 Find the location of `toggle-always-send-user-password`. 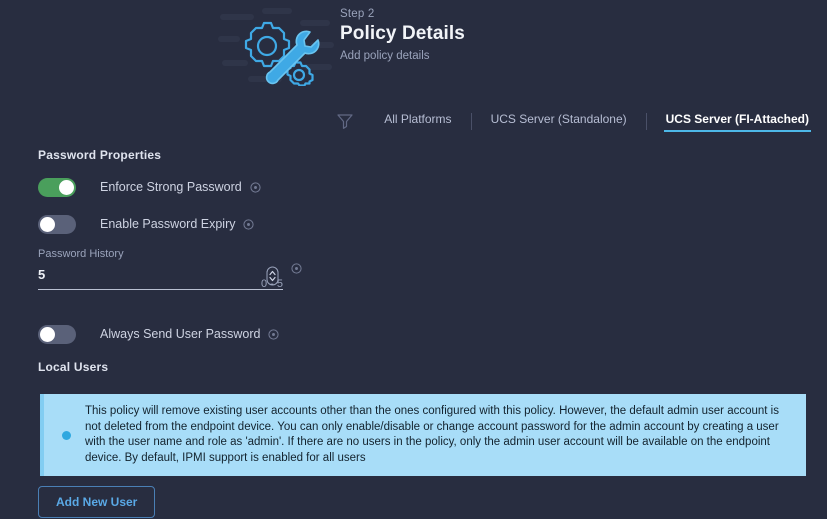

toggle-always-send-user-password is located at coordinates (57, 334).